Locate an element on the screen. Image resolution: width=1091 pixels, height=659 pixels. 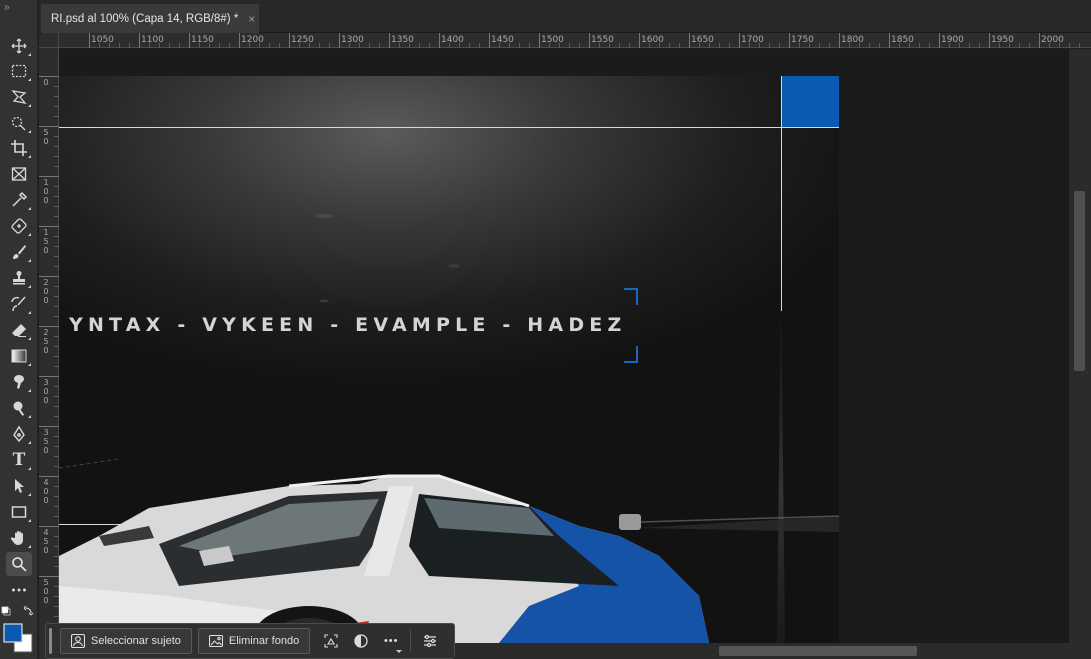
more-options-icon: ••• is located at coordinates (391, 641).